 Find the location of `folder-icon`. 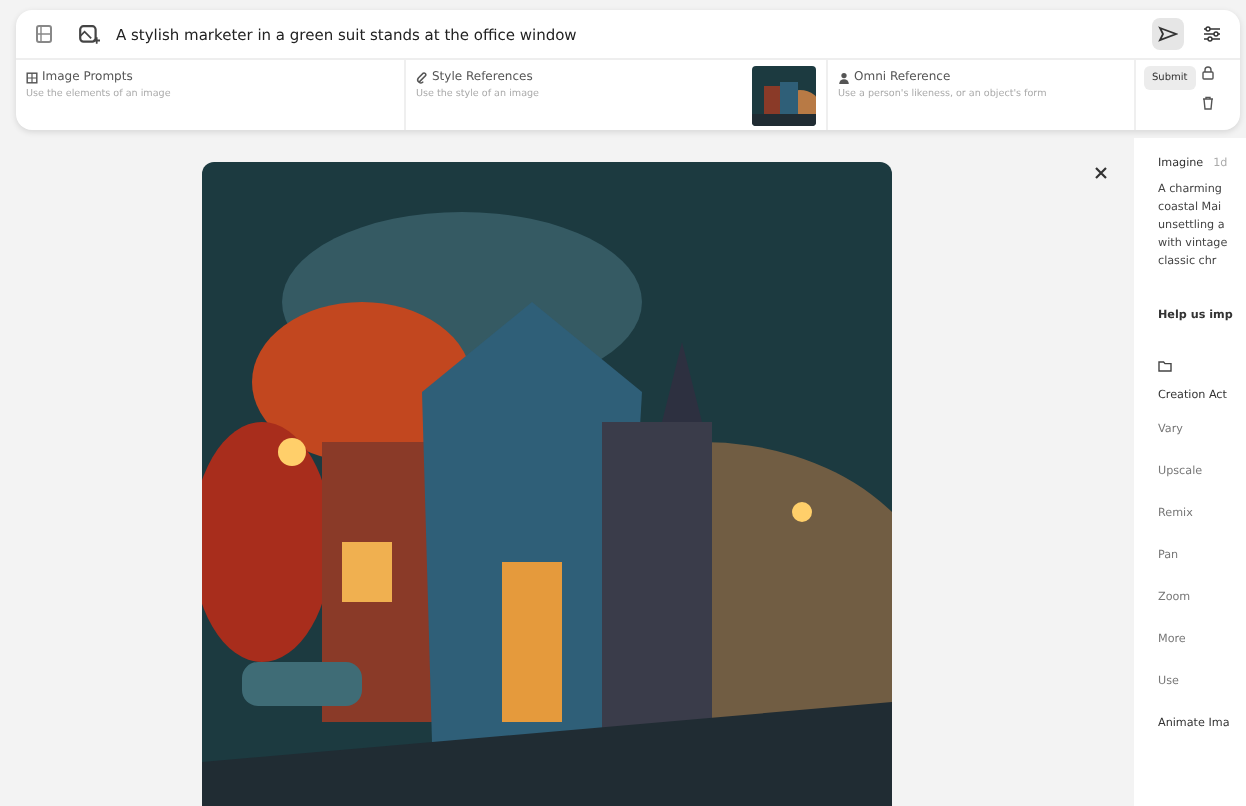

folder-icon is located at coordinates (1165, 366).